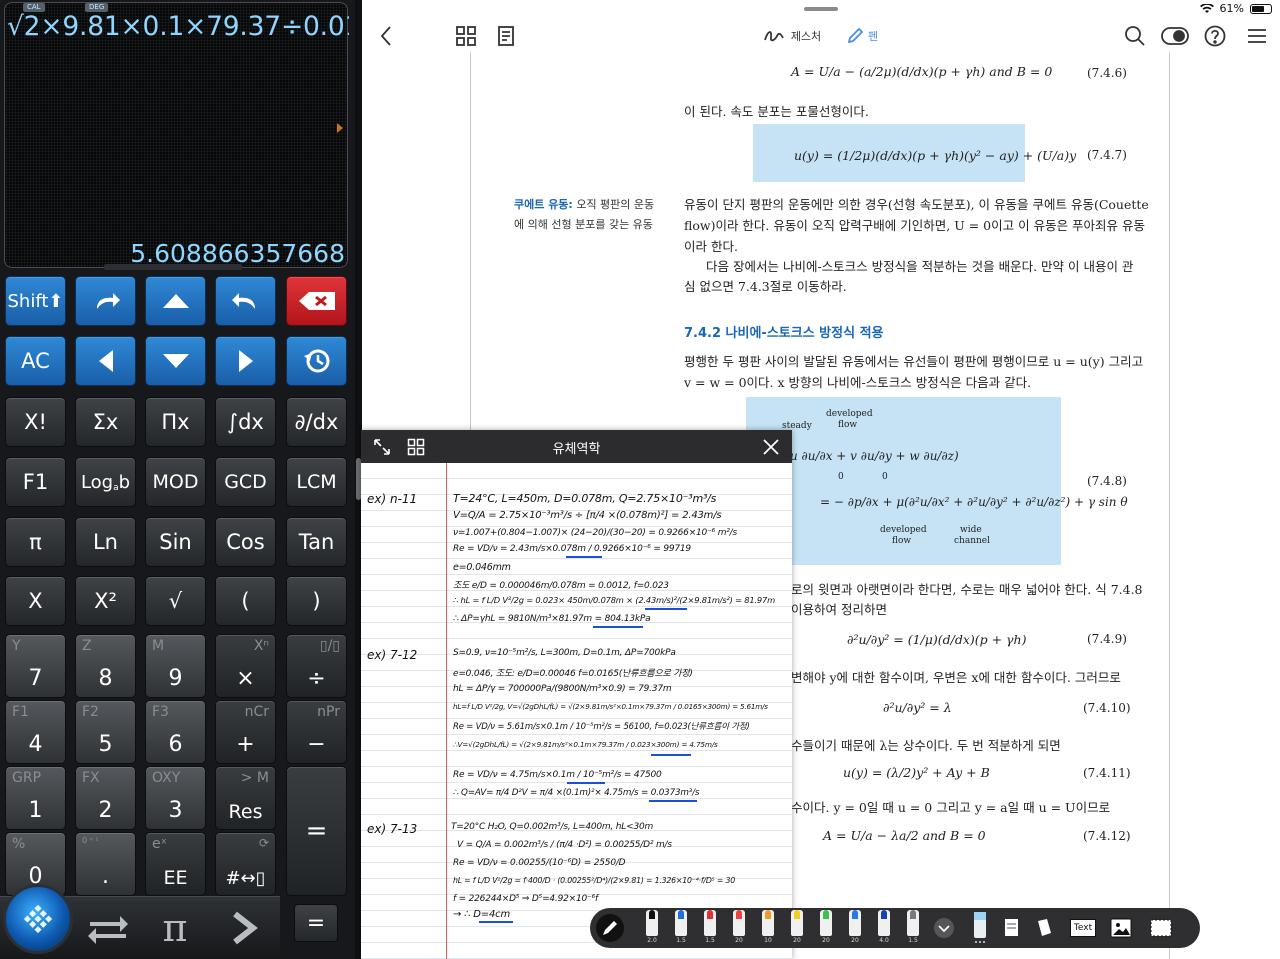 Image resolution: width=1280 pixels, height=959 pixels. I want to click on logb-label: Log, so click(97, 482).